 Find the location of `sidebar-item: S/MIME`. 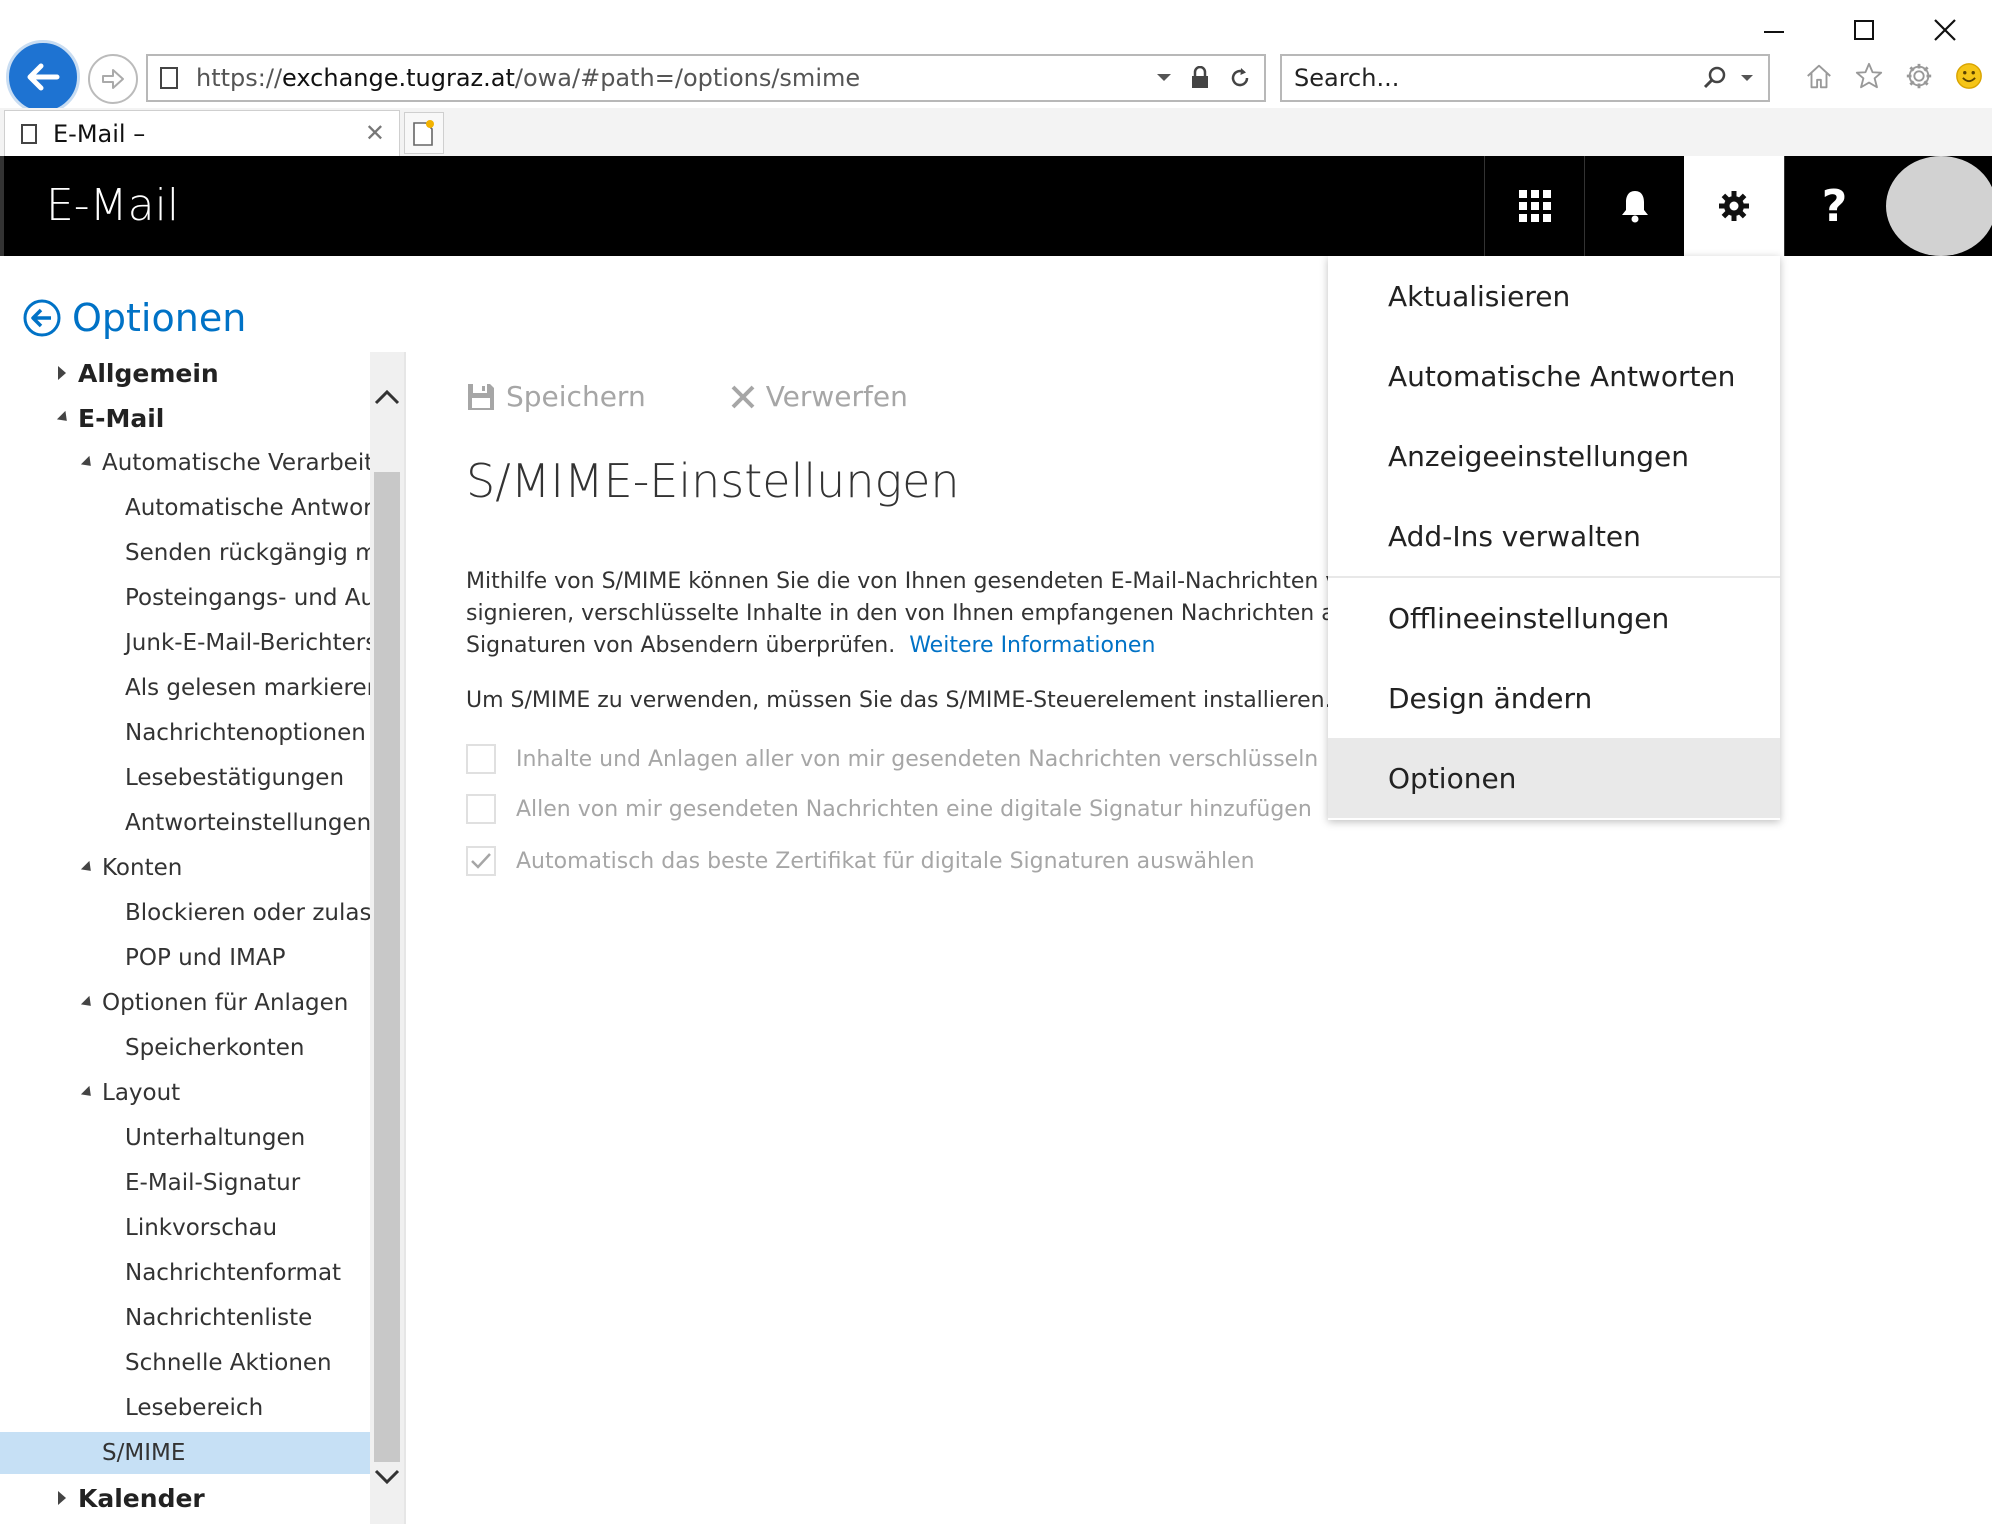

sidebar-item: S/MIME is located at coordinates (185, 1453).